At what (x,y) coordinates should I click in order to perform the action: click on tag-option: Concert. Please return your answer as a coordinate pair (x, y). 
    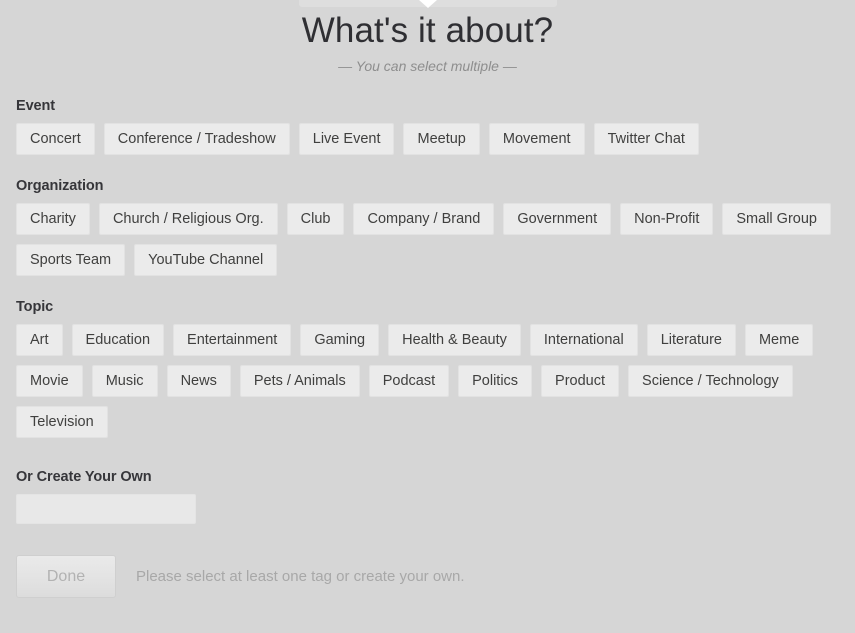
    Looking at the image, I should click on (55, 139).